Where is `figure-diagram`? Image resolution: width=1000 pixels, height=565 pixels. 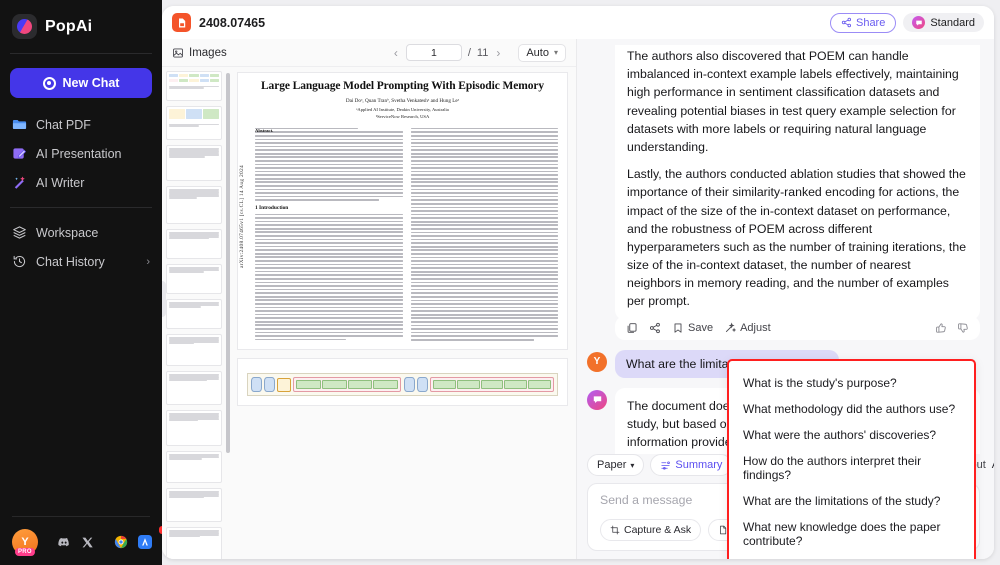
figure-diagram is located at coordinates (402, 385).